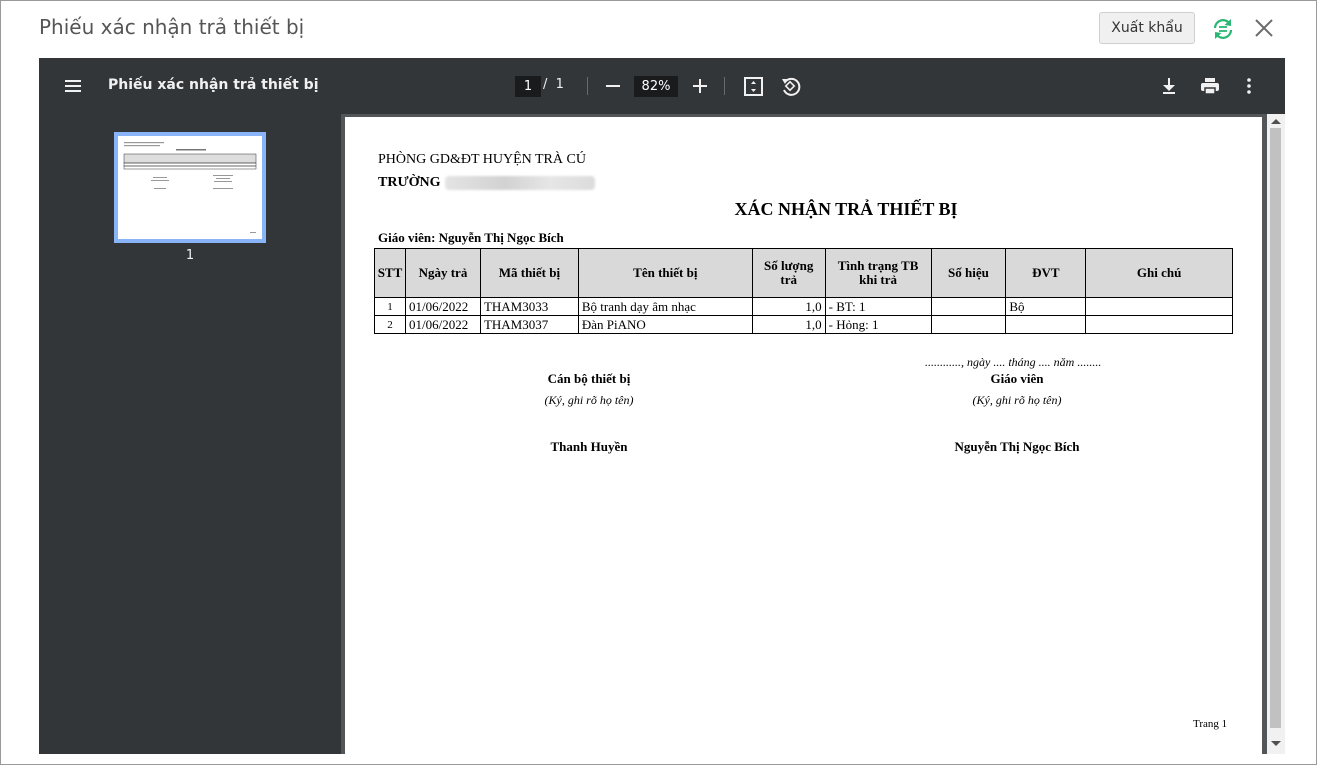 This screenshot has height=765, width=1317. I want to click on vertical-scrollbar, so click(1276, 434).